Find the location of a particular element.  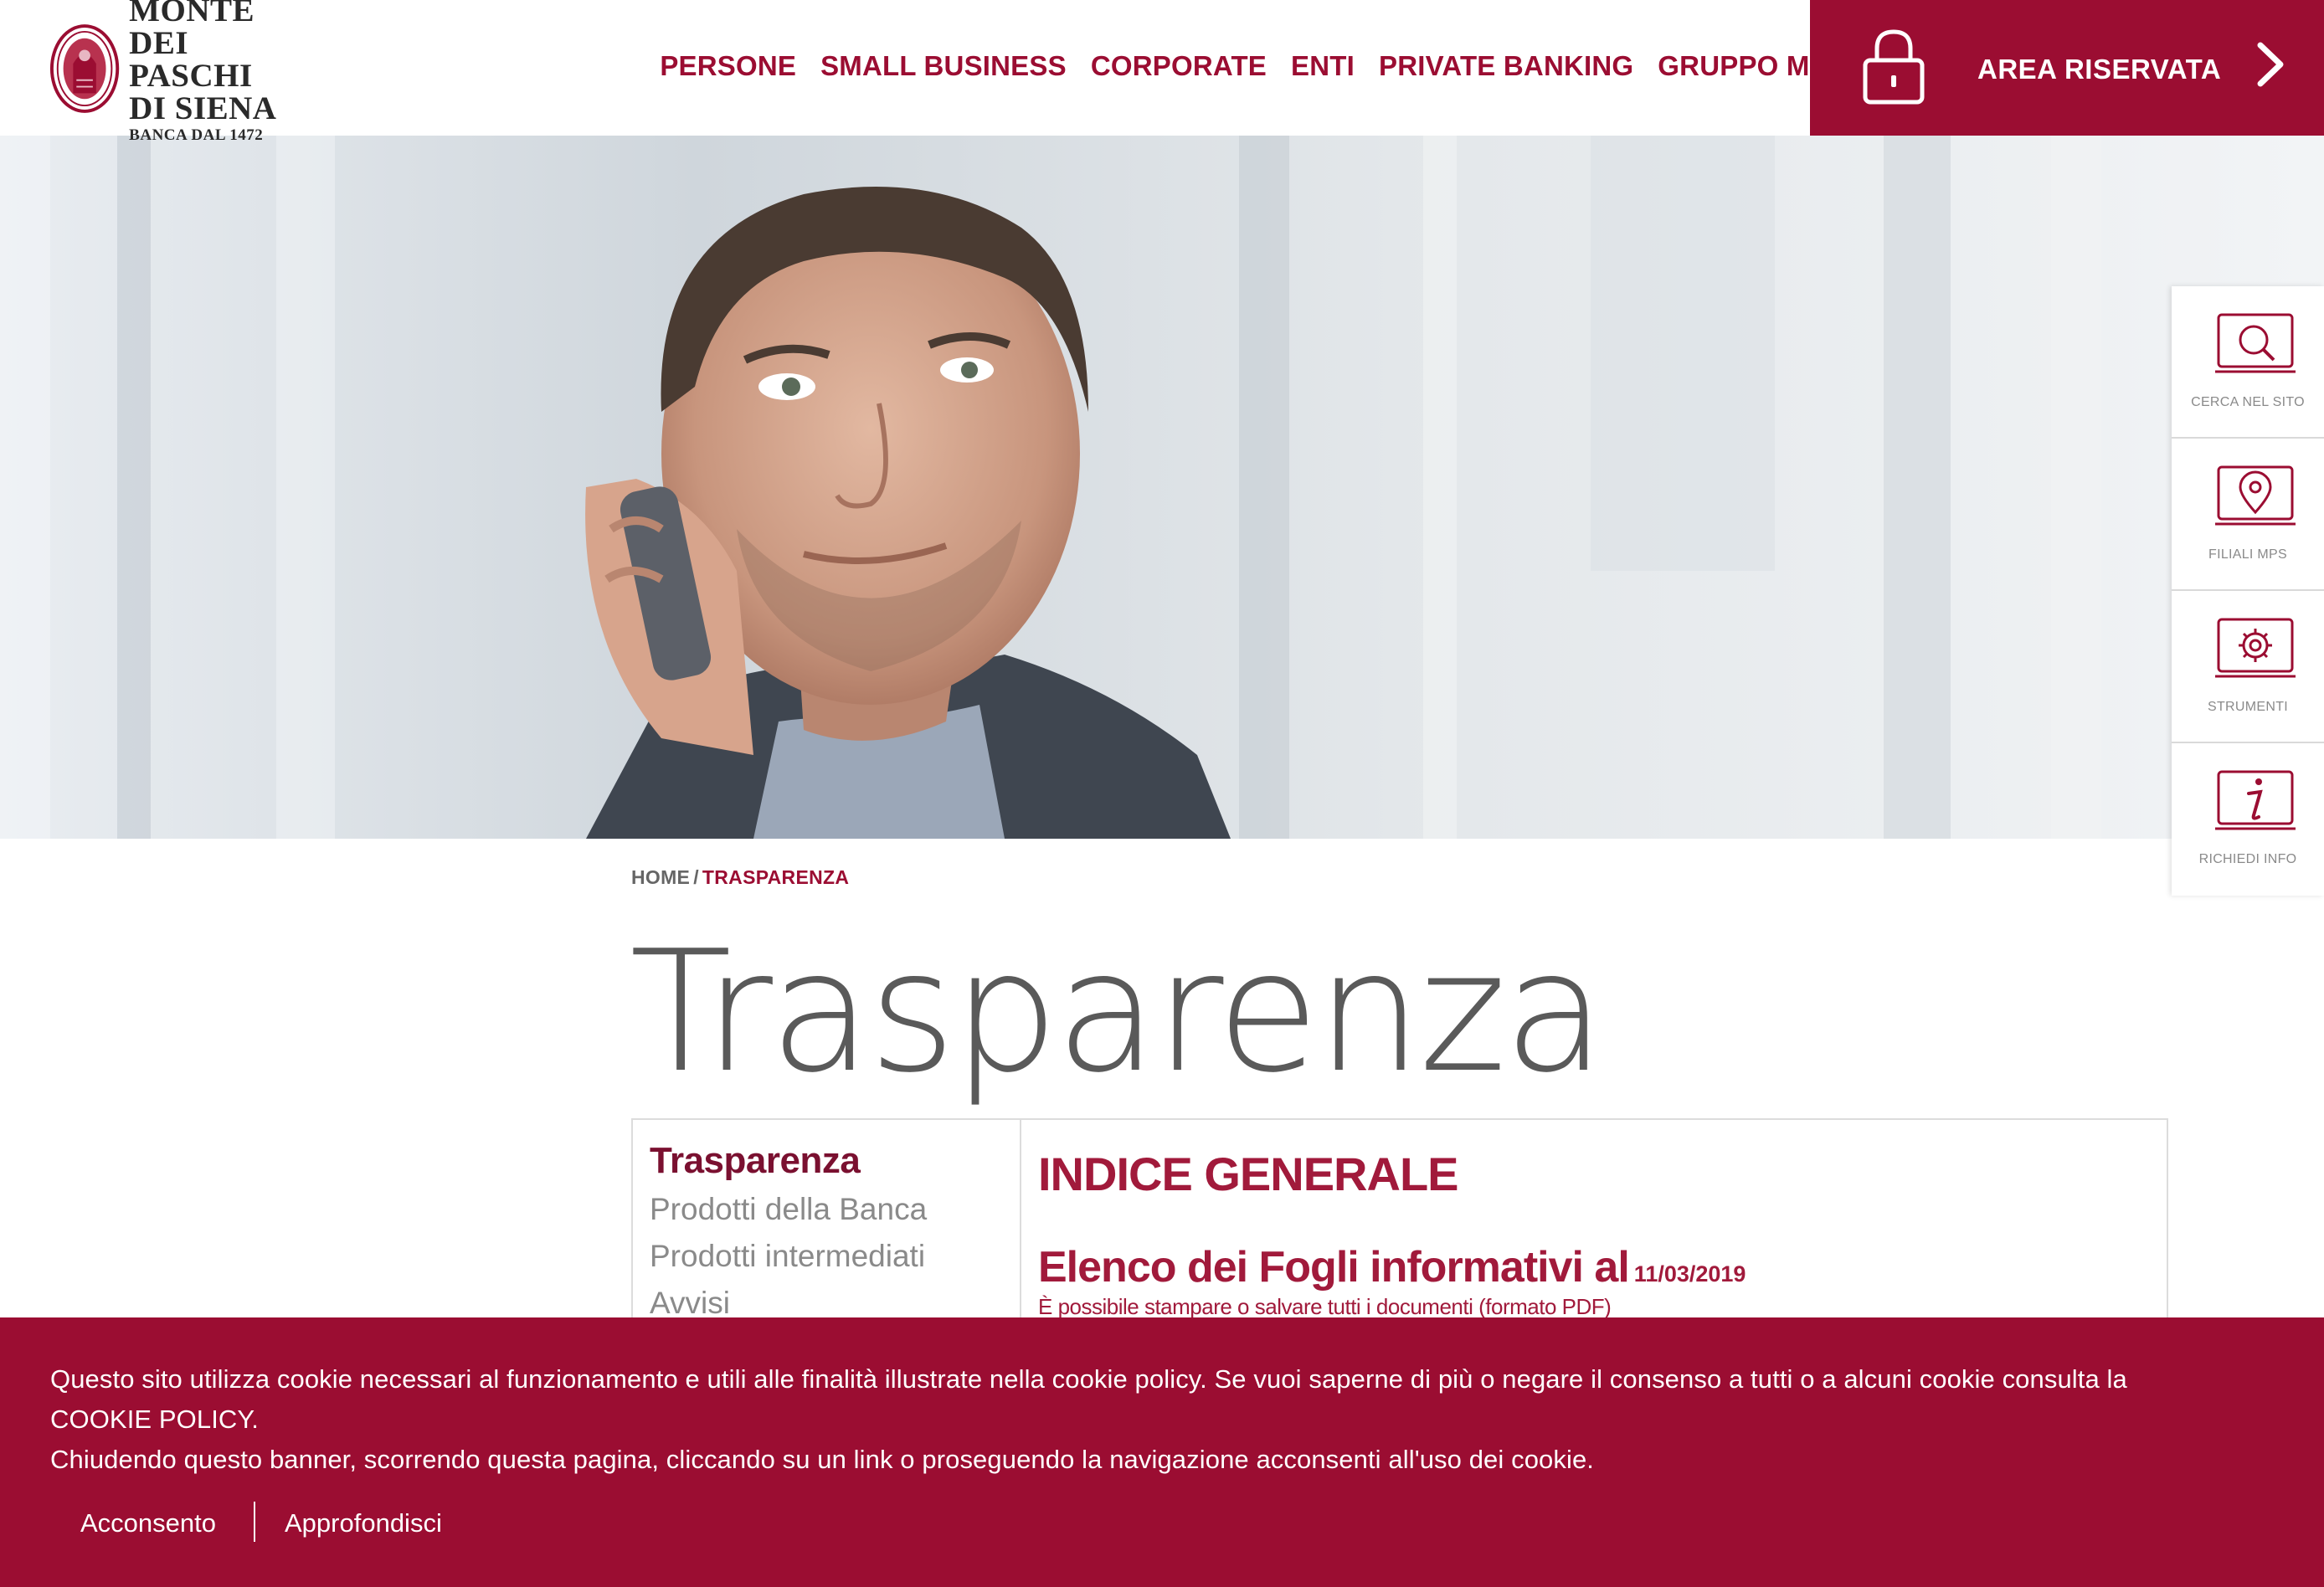

area-riservata-label: AREA RISERVATA is located at coordinates (2099, 69).